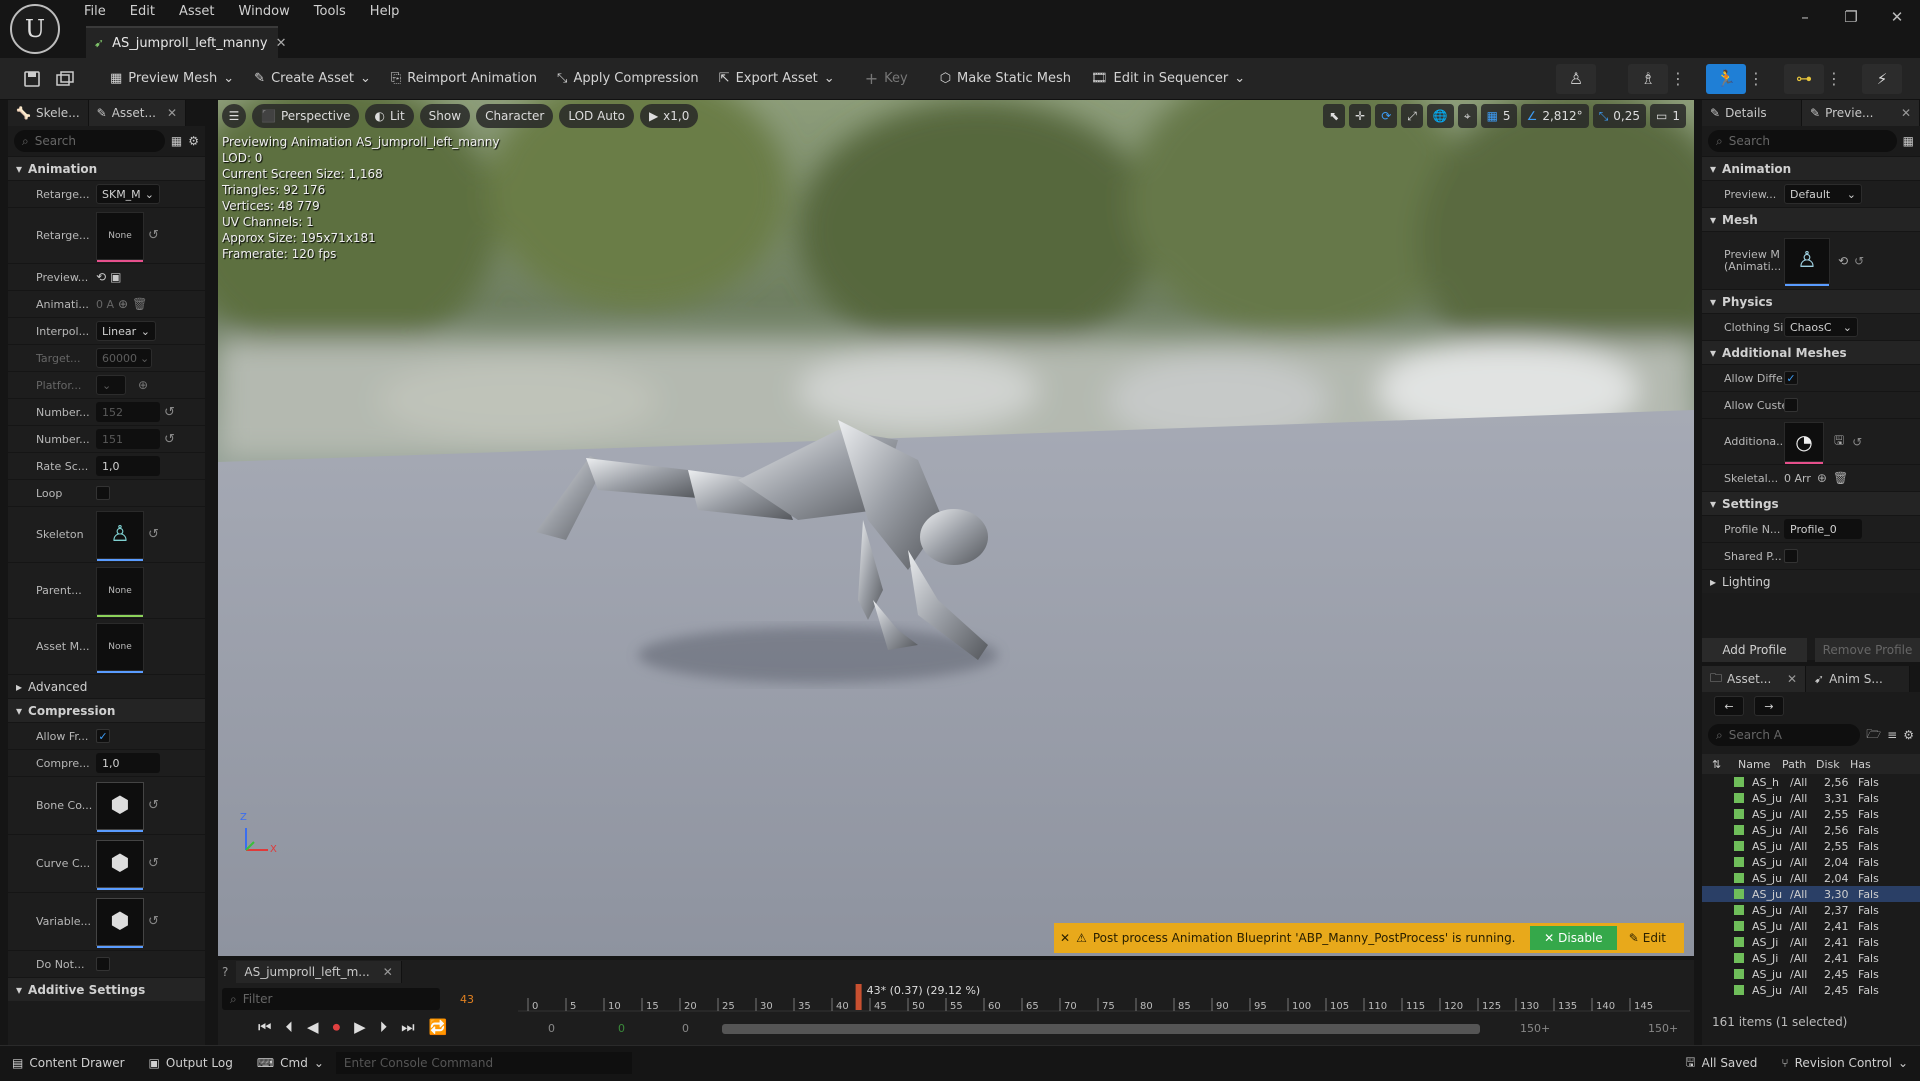  Describe the element at coordinates (1647, 938) in the screenshot. I see `edit-button: ✎ Edit` at that location.